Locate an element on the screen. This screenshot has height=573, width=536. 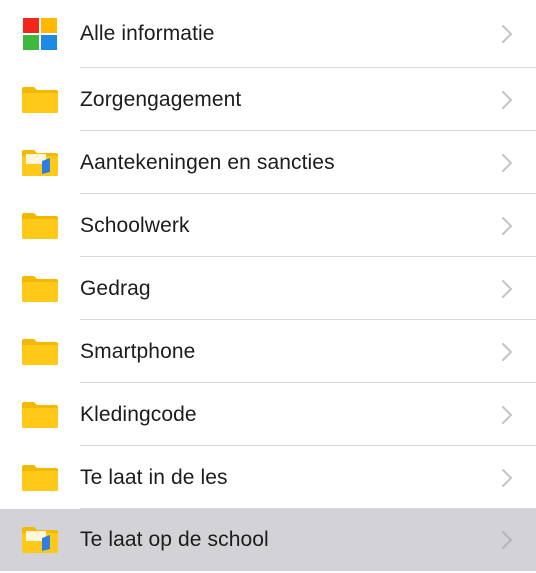
list-item-label: Smartphone is located at coordinates (138, 351).